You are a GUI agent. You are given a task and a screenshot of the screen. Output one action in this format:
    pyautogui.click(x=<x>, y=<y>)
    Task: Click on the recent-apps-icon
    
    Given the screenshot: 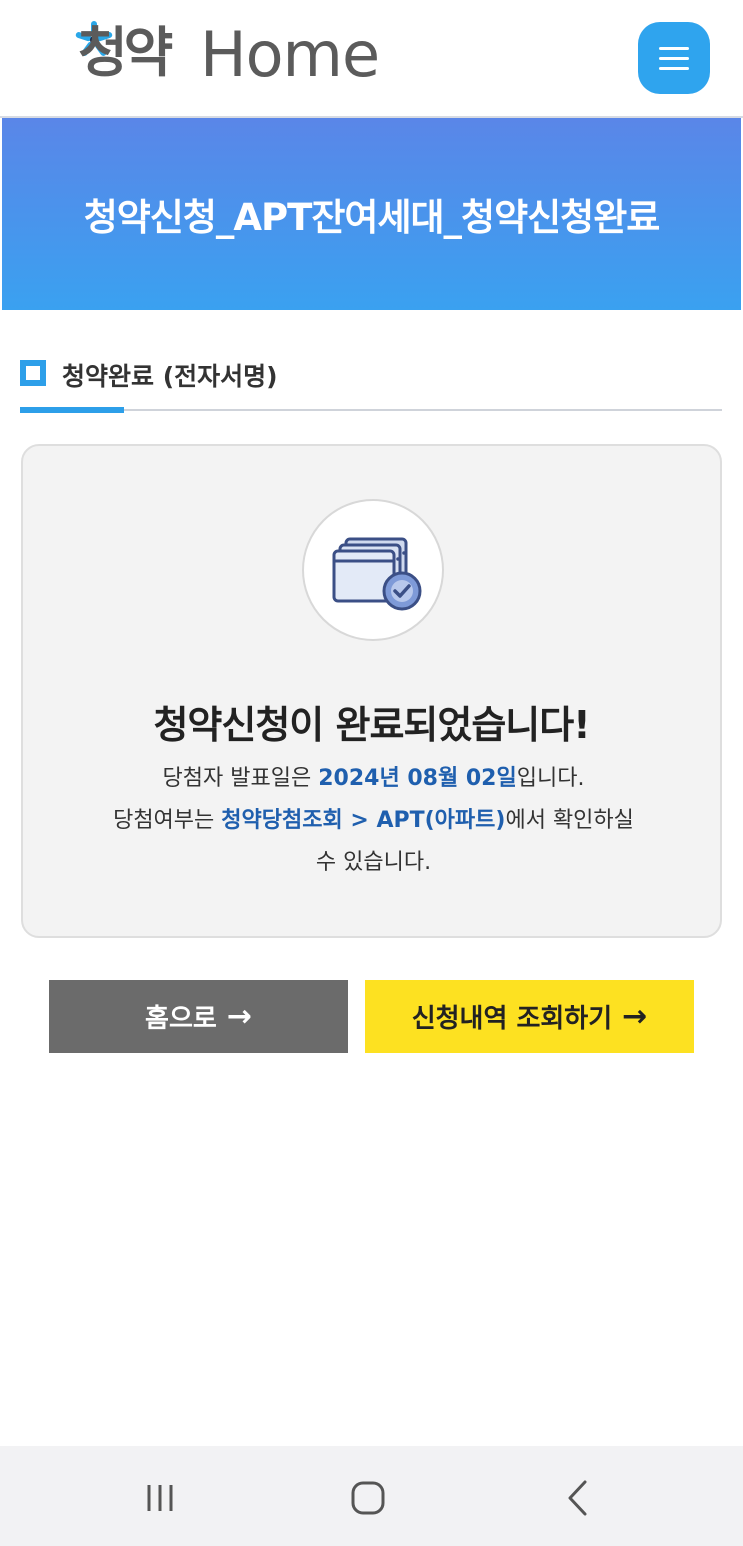 What is the action you would take?
    pyautogui.click(x=160, y=1498)
    